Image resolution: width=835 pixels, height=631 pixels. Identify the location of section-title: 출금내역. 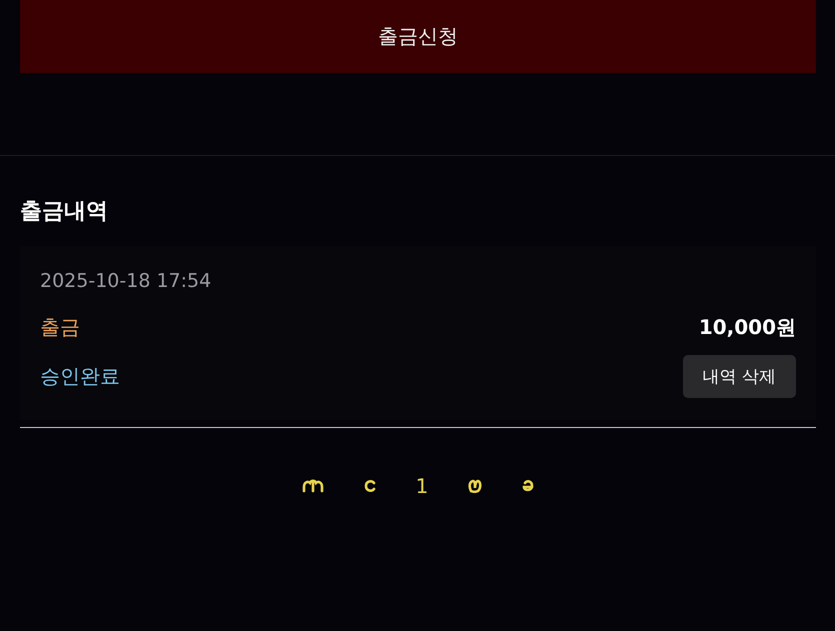
(64, 212).